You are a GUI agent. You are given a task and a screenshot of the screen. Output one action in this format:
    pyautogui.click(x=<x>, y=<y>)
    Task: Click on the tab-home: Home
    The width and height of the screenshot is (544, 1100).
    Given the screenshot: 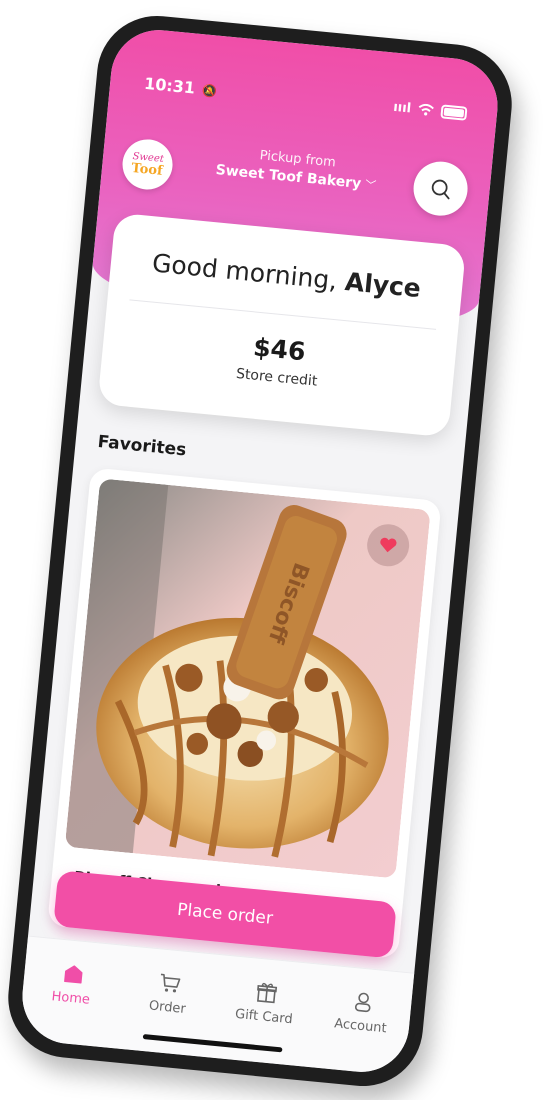 What is the action you would take?
    pyautogui.click(x=70, y=1003)
    